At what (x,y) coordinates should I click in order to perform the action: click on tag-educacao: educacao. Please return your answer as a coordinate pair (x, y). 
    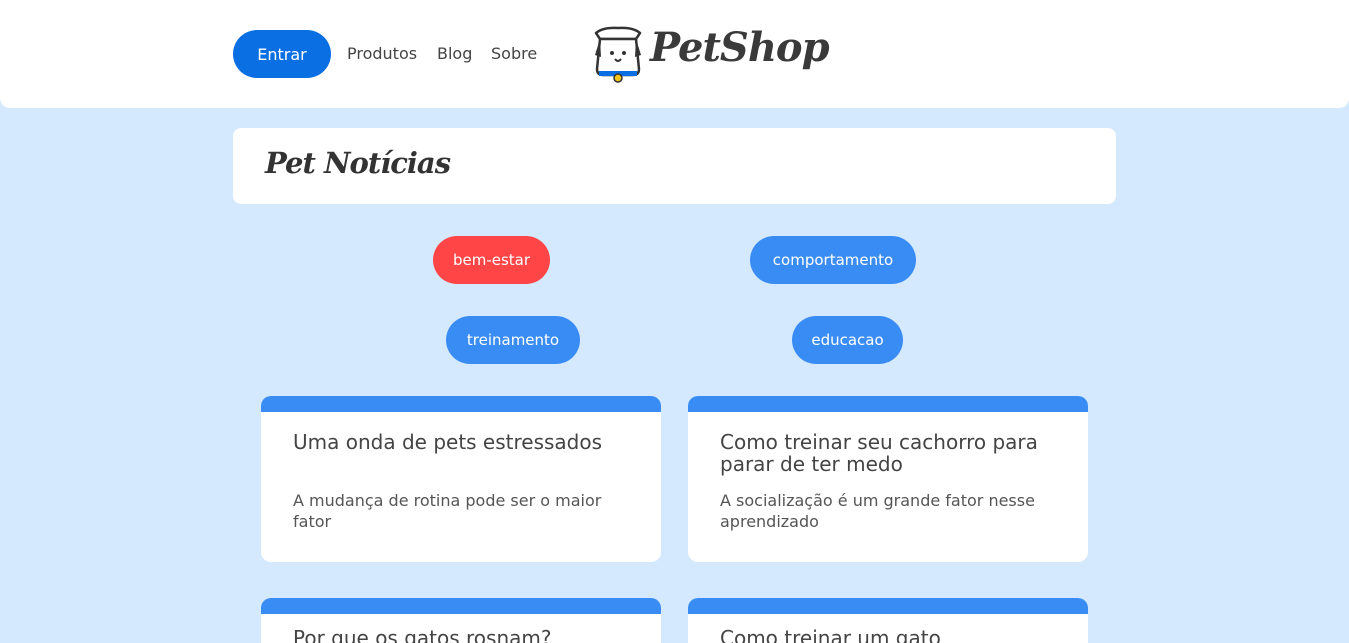
    Looking at the image, I should click on (847, 340).